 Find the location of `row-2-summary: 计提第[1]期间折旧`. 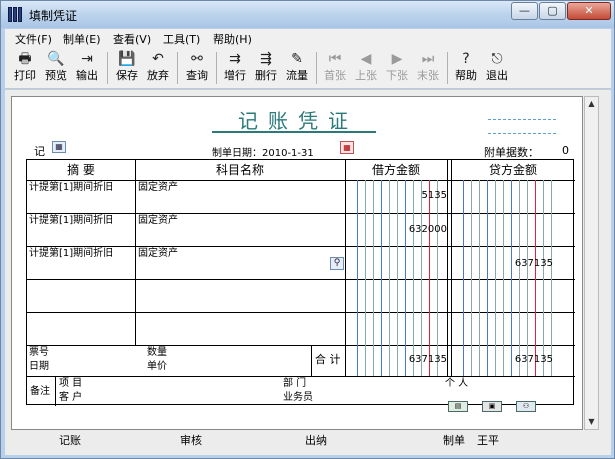

row-2-summary: 计提第[1]期间折旧 is located at coordinates (71, 221).